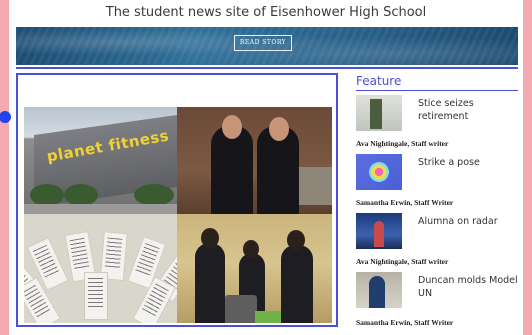 This screenshot has width=532, height=335. I want to click on ballot-papers-photo, so click(100, 268).